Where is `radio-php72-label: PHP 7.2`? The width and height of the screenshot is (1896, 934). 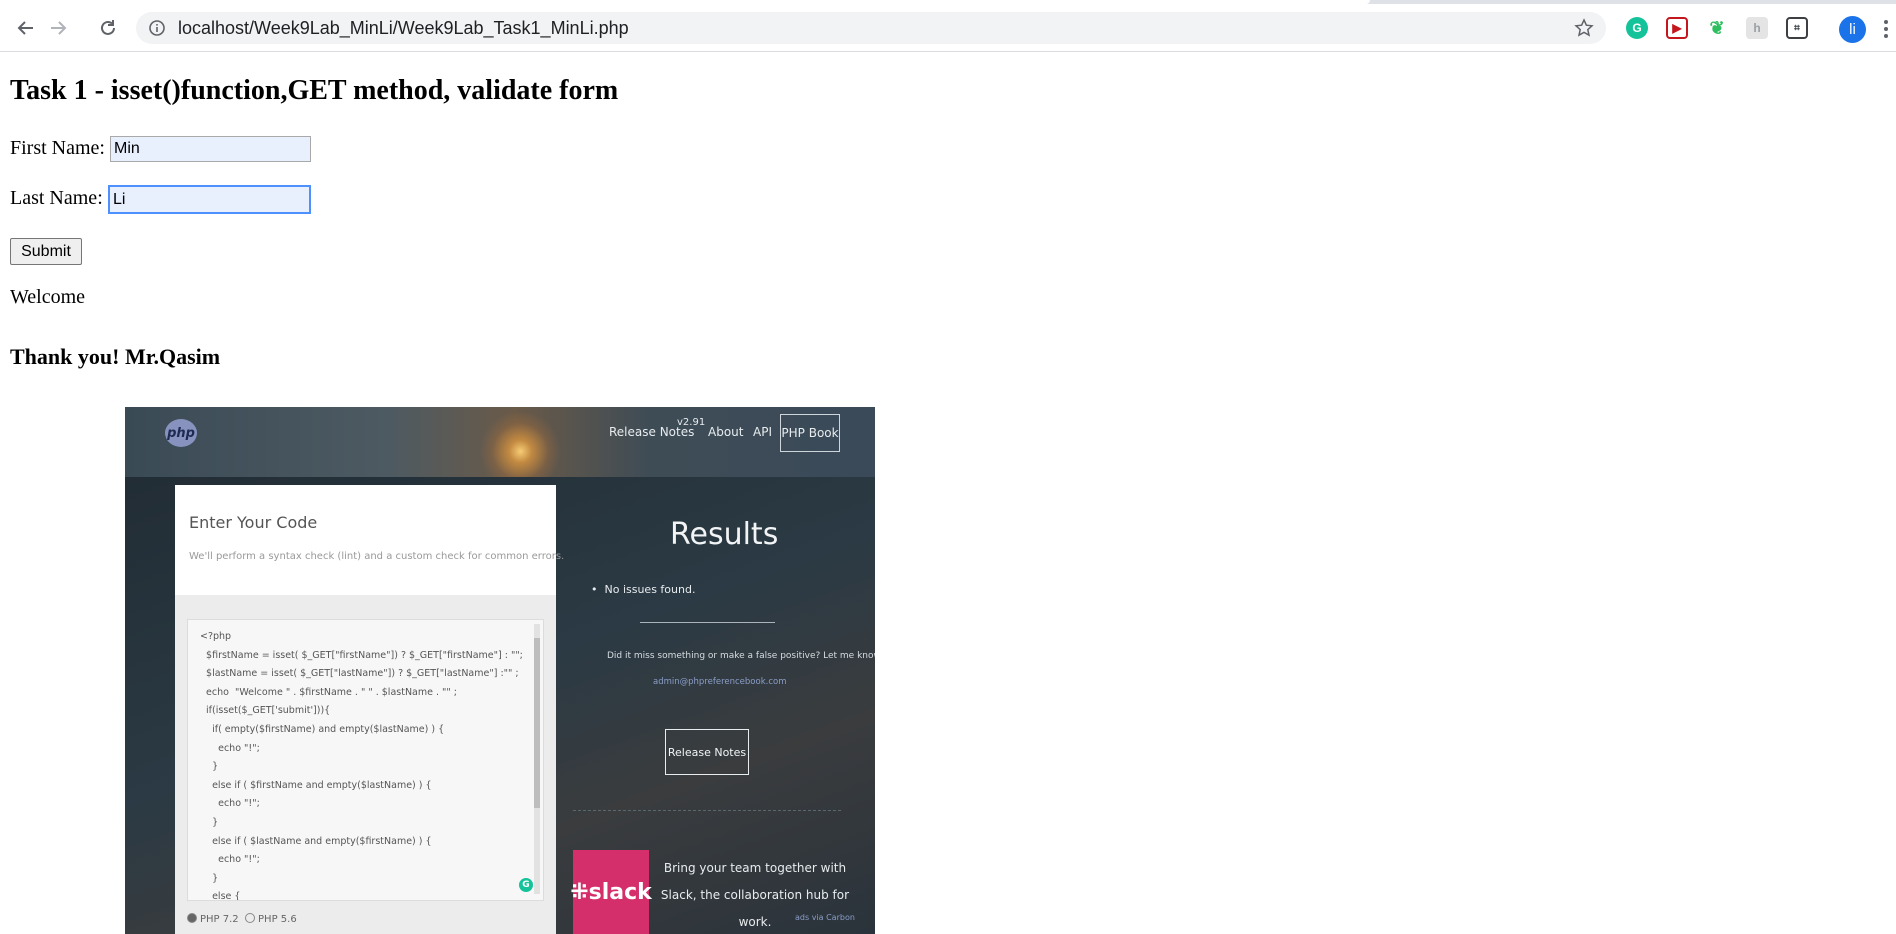 radio-php72-label: PHP 7.2 is located at coordinates (219, 919).